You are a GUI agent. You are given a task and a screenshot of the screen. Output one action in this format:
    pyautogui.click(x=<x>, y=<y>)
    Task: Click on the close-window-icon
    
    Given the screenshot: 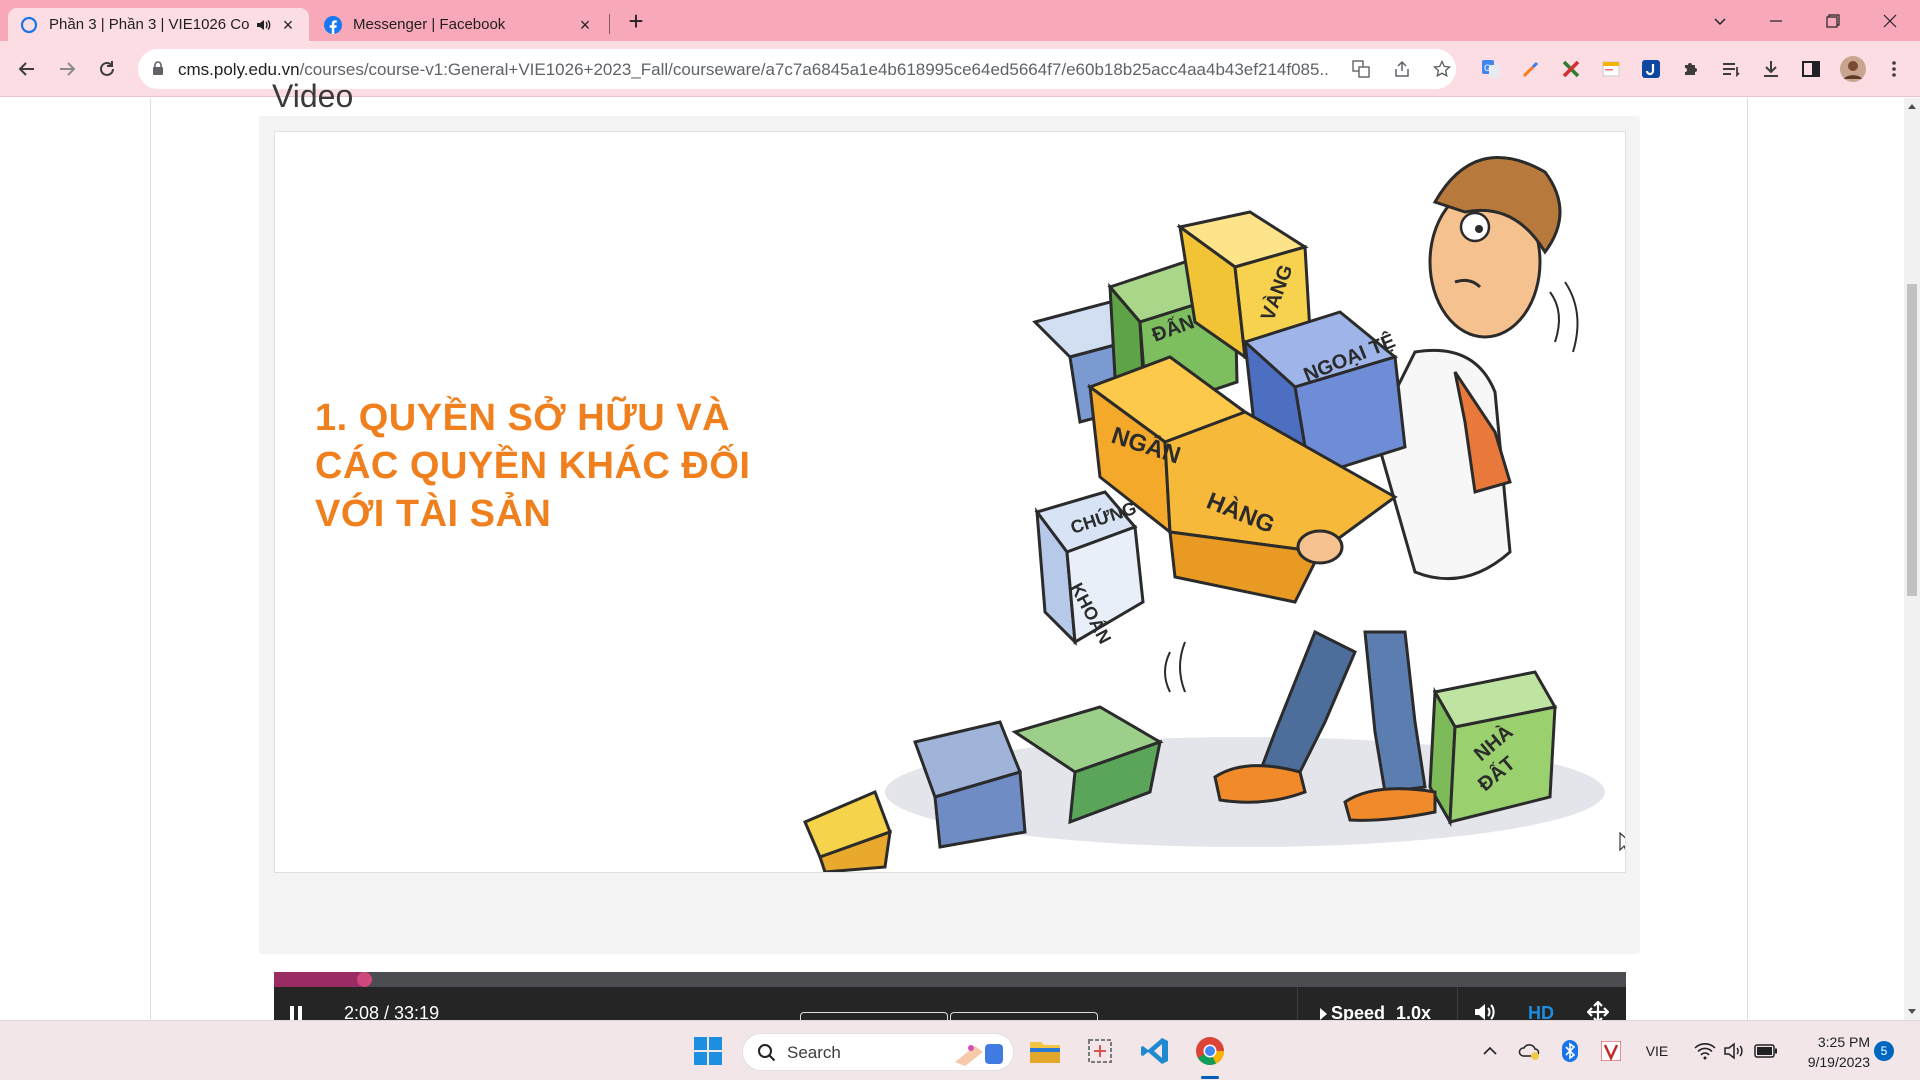 What is the action you would take?
    pyautogui.click(x=1890, y=20)
    